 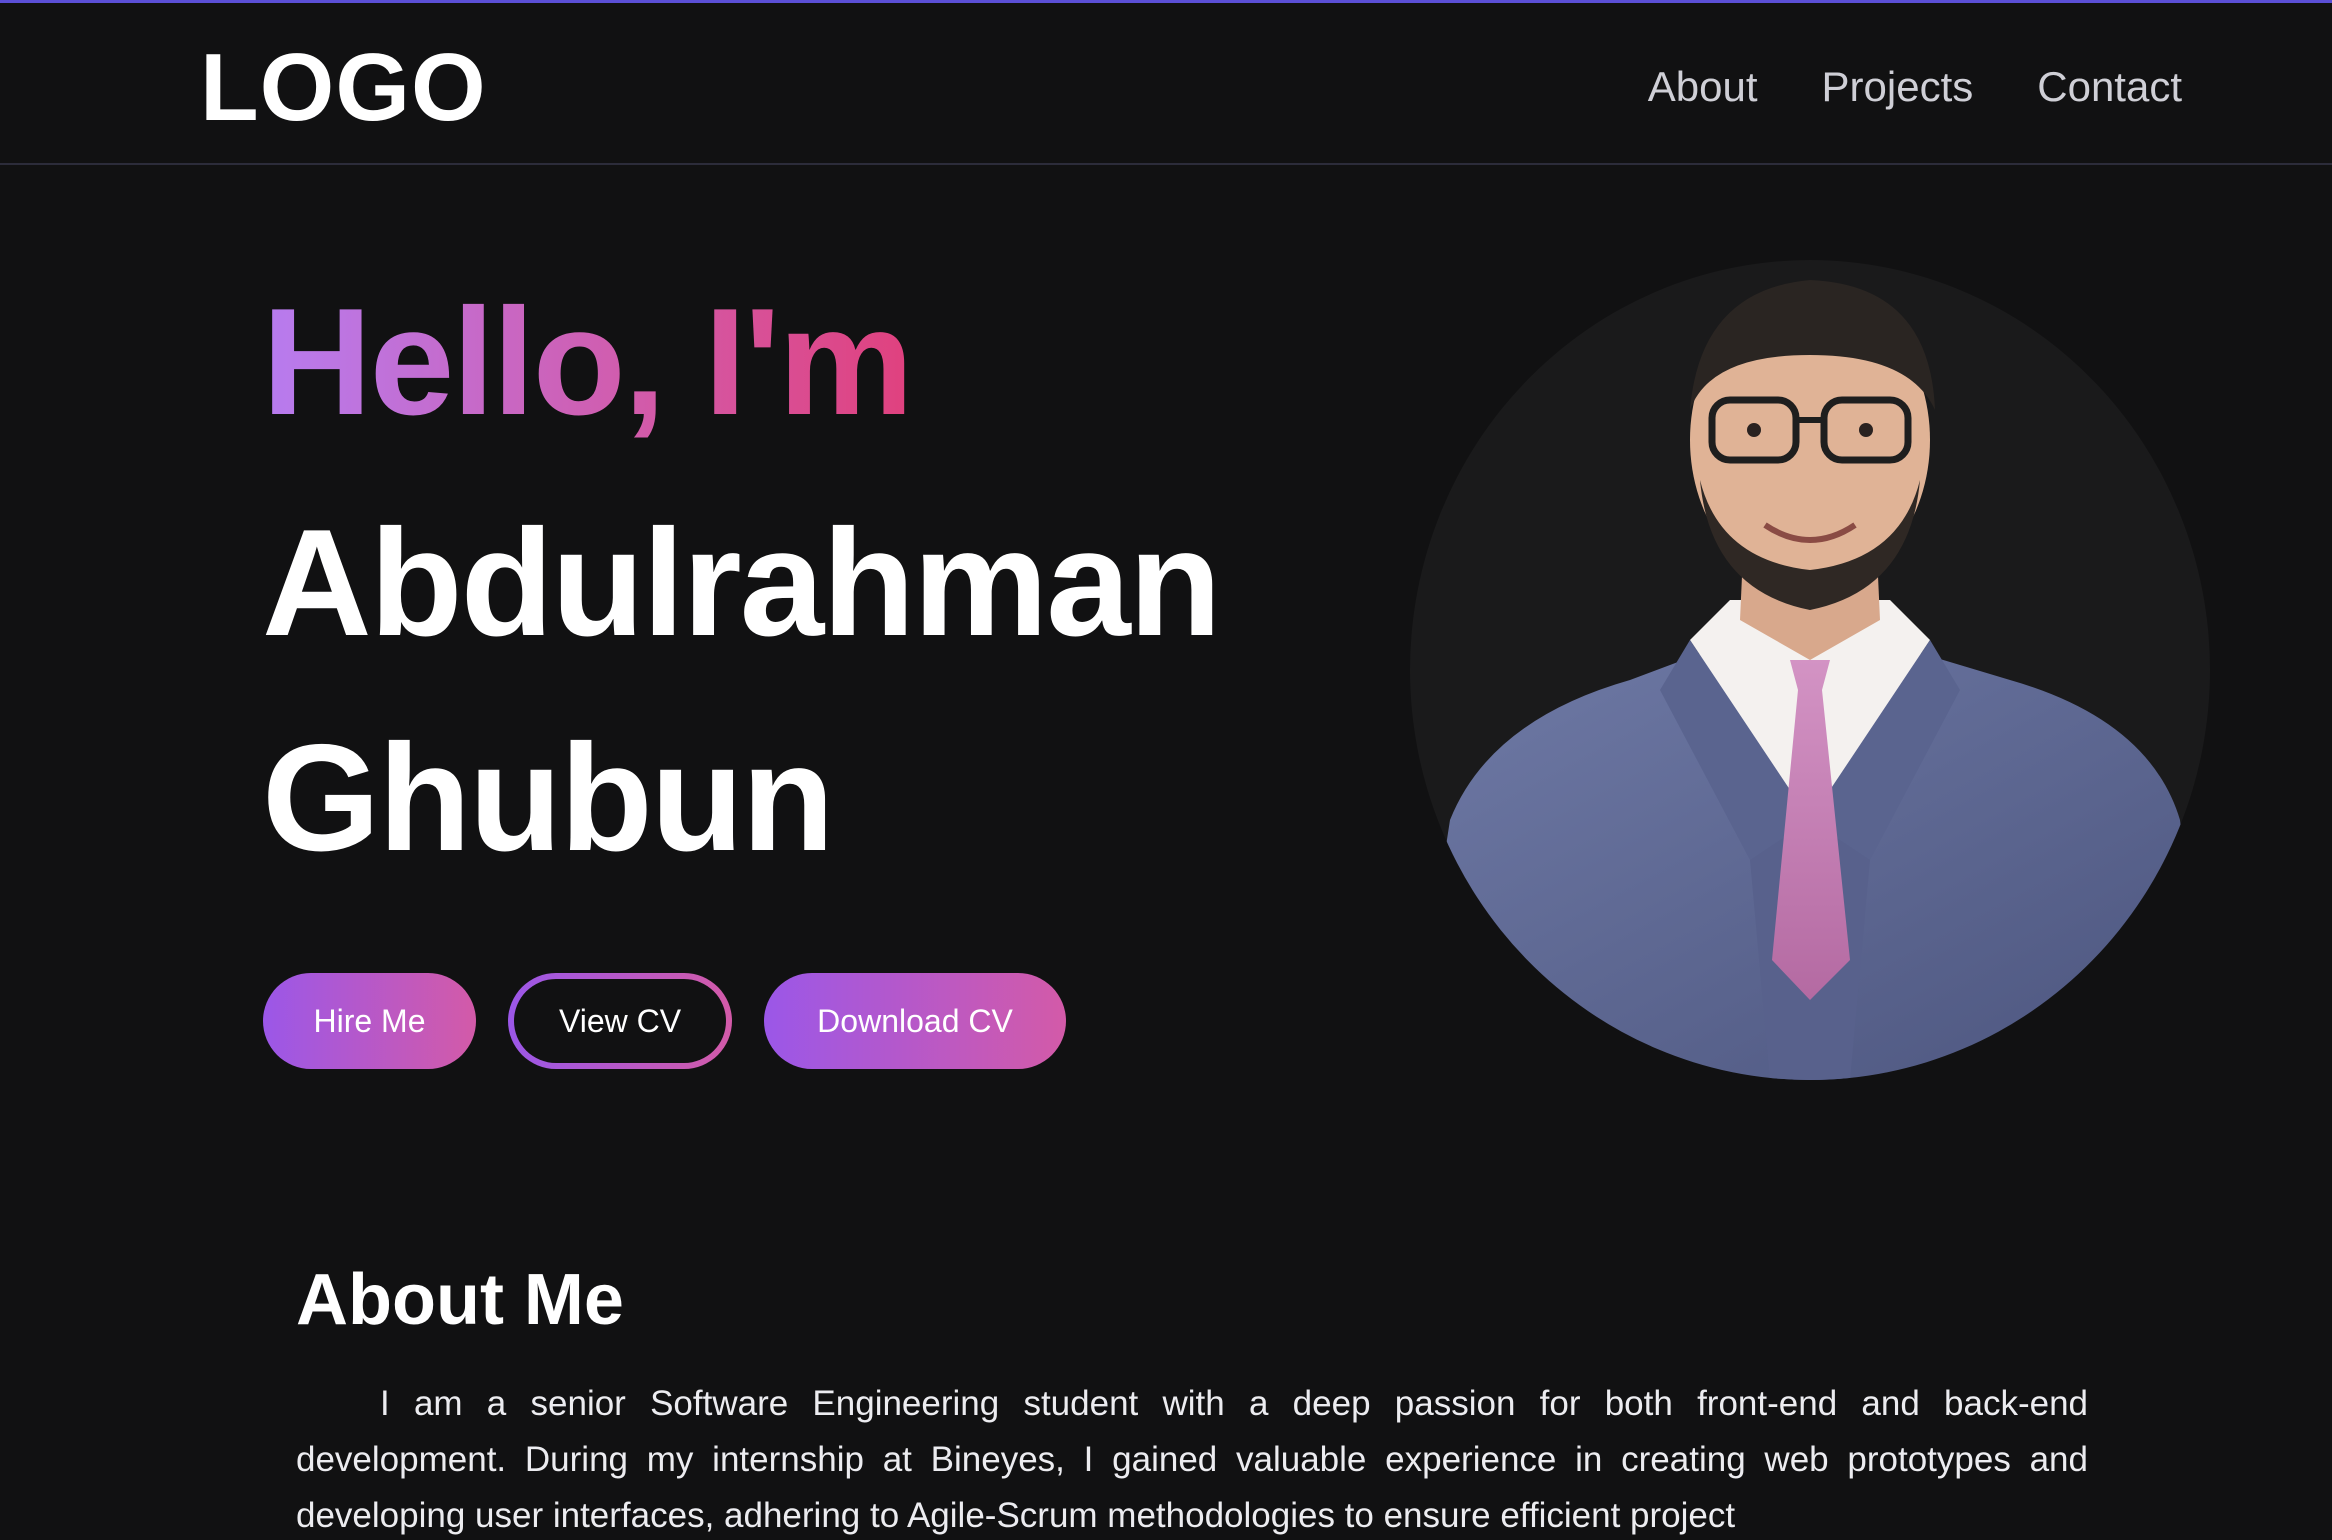 I want to click on nav-links: About Projects Contact, so click(x=1915, y=87).